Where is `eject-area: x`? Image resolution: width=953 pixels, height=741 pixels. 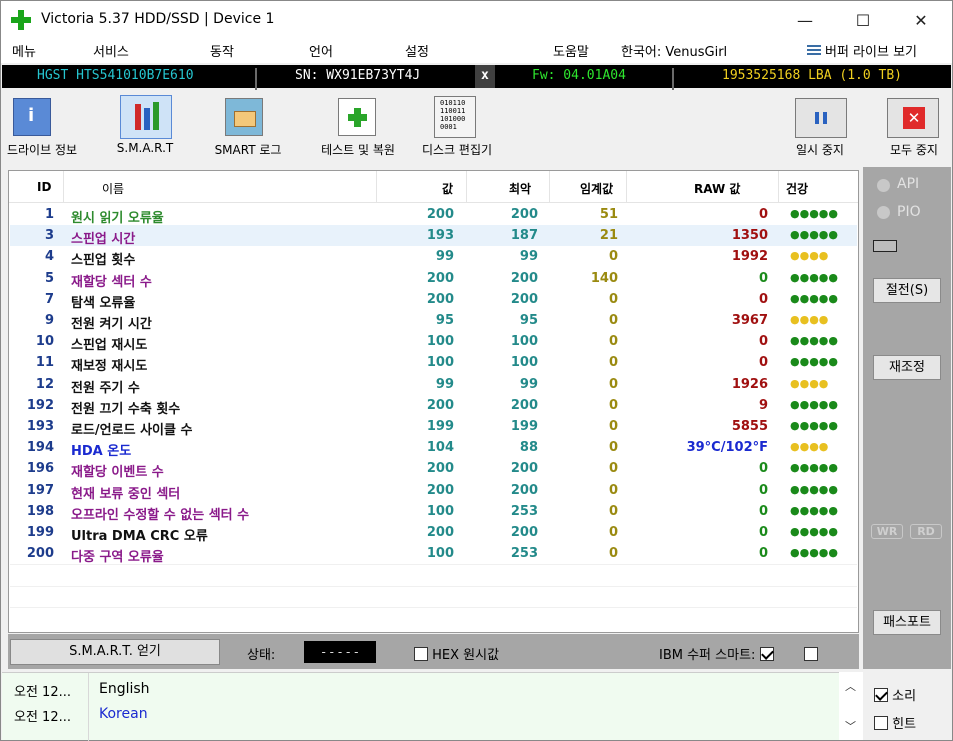
eject-area: x is located at coordinates (485, 76).